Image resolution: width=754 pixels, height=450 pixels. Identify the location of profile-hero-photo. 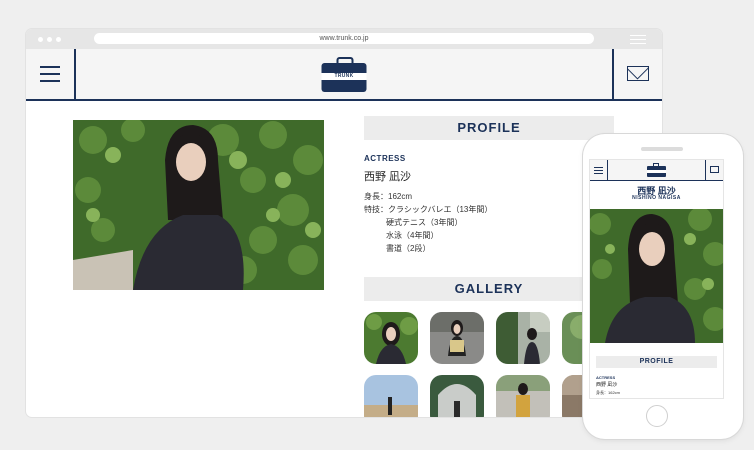
(198, 205).